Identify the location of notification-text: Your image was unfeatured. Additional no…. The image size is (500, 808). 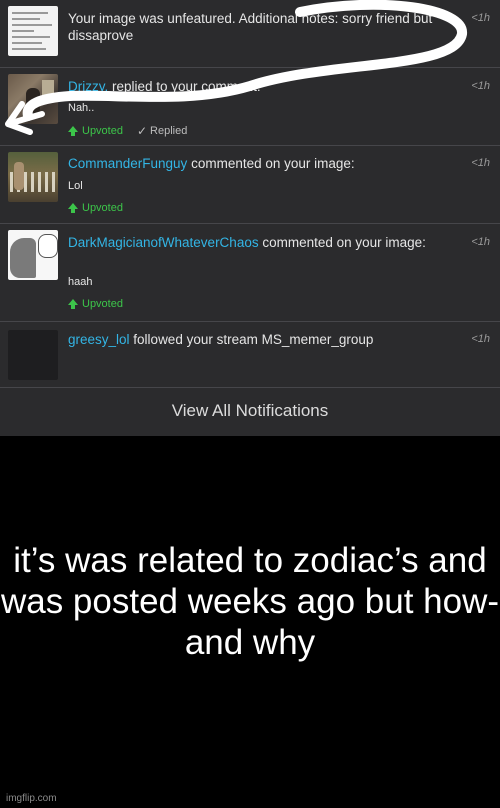
(250, 27).